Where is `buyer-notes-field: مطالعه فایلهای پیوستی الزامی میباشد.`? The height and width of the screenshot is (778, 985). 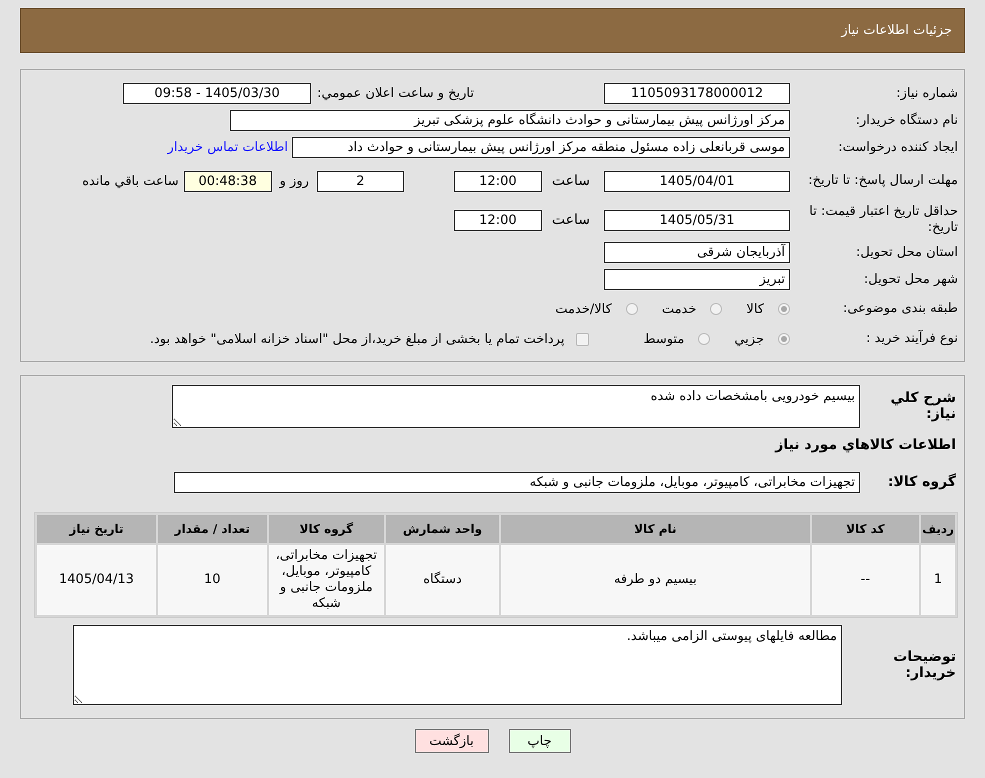 buyer-notes-field: مطالعه فایلهای پیوستی الزامی میباشد. is located at coordinates (457, 665).